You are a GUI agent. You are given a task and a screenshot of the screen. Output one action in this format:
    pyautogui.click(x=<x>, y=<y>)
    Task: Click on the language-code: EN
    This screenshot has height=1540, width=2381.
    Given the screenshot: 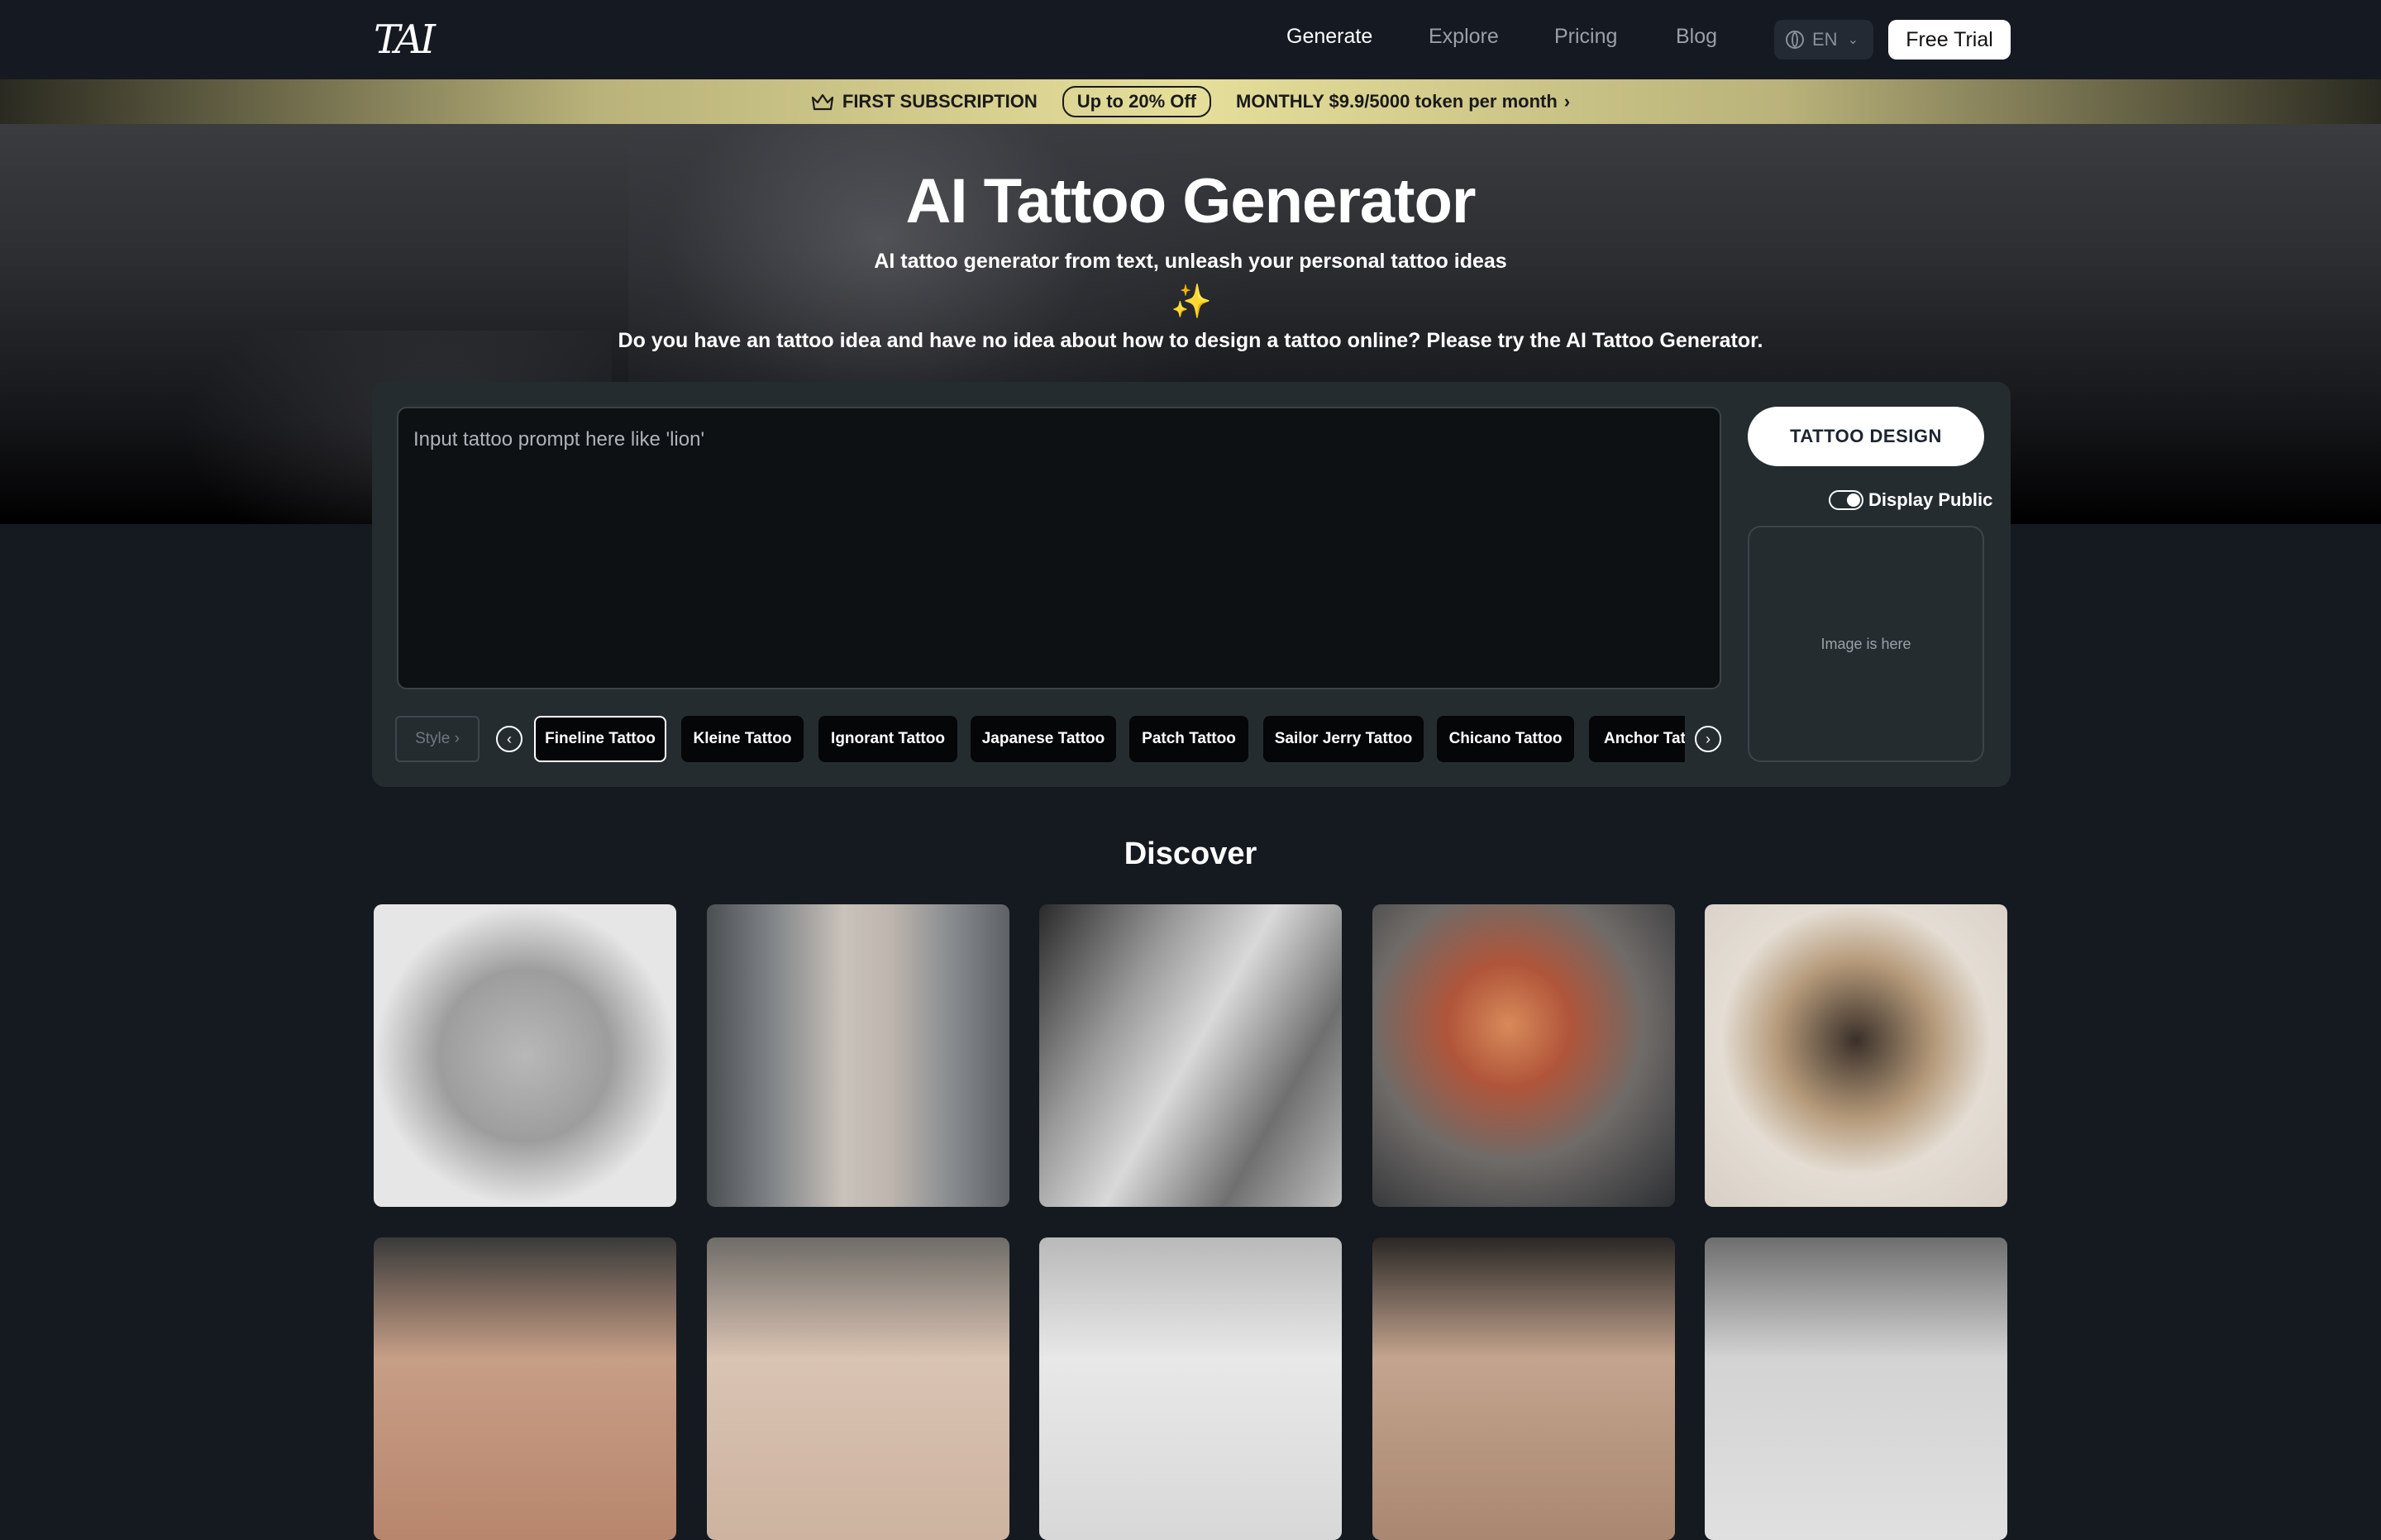 What is the action you would take?
    pyautogui.click(x=1825, y=39)
    